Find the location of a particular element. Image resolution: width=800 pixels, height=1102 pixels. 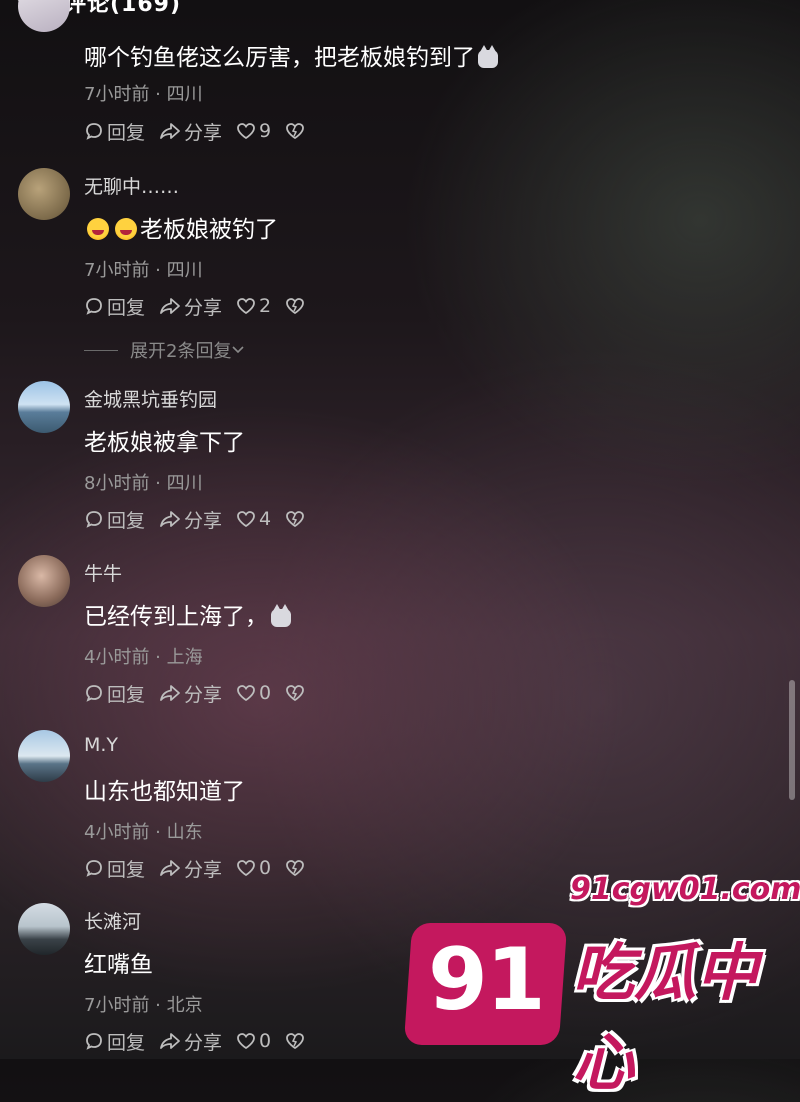

comment-meta: 4小时前 · 山东 is located at coordinates (143, 832).